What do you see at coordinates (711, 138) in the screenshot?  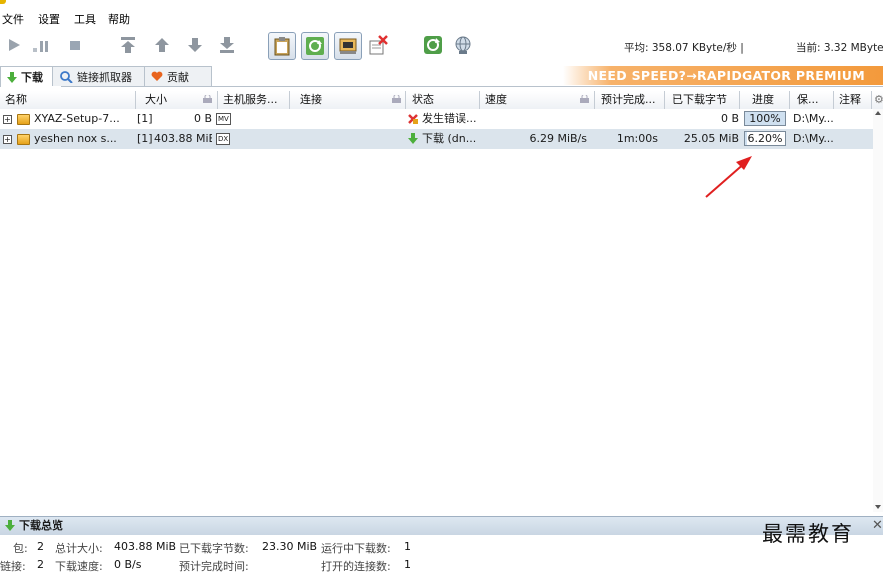 I see `row-downloaded: 25.05 MiB` at bounding box center [711, 138].